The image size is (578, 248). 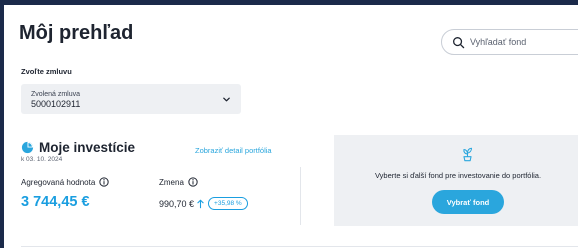 I want to click on search-input, so click(x=524, y=42).